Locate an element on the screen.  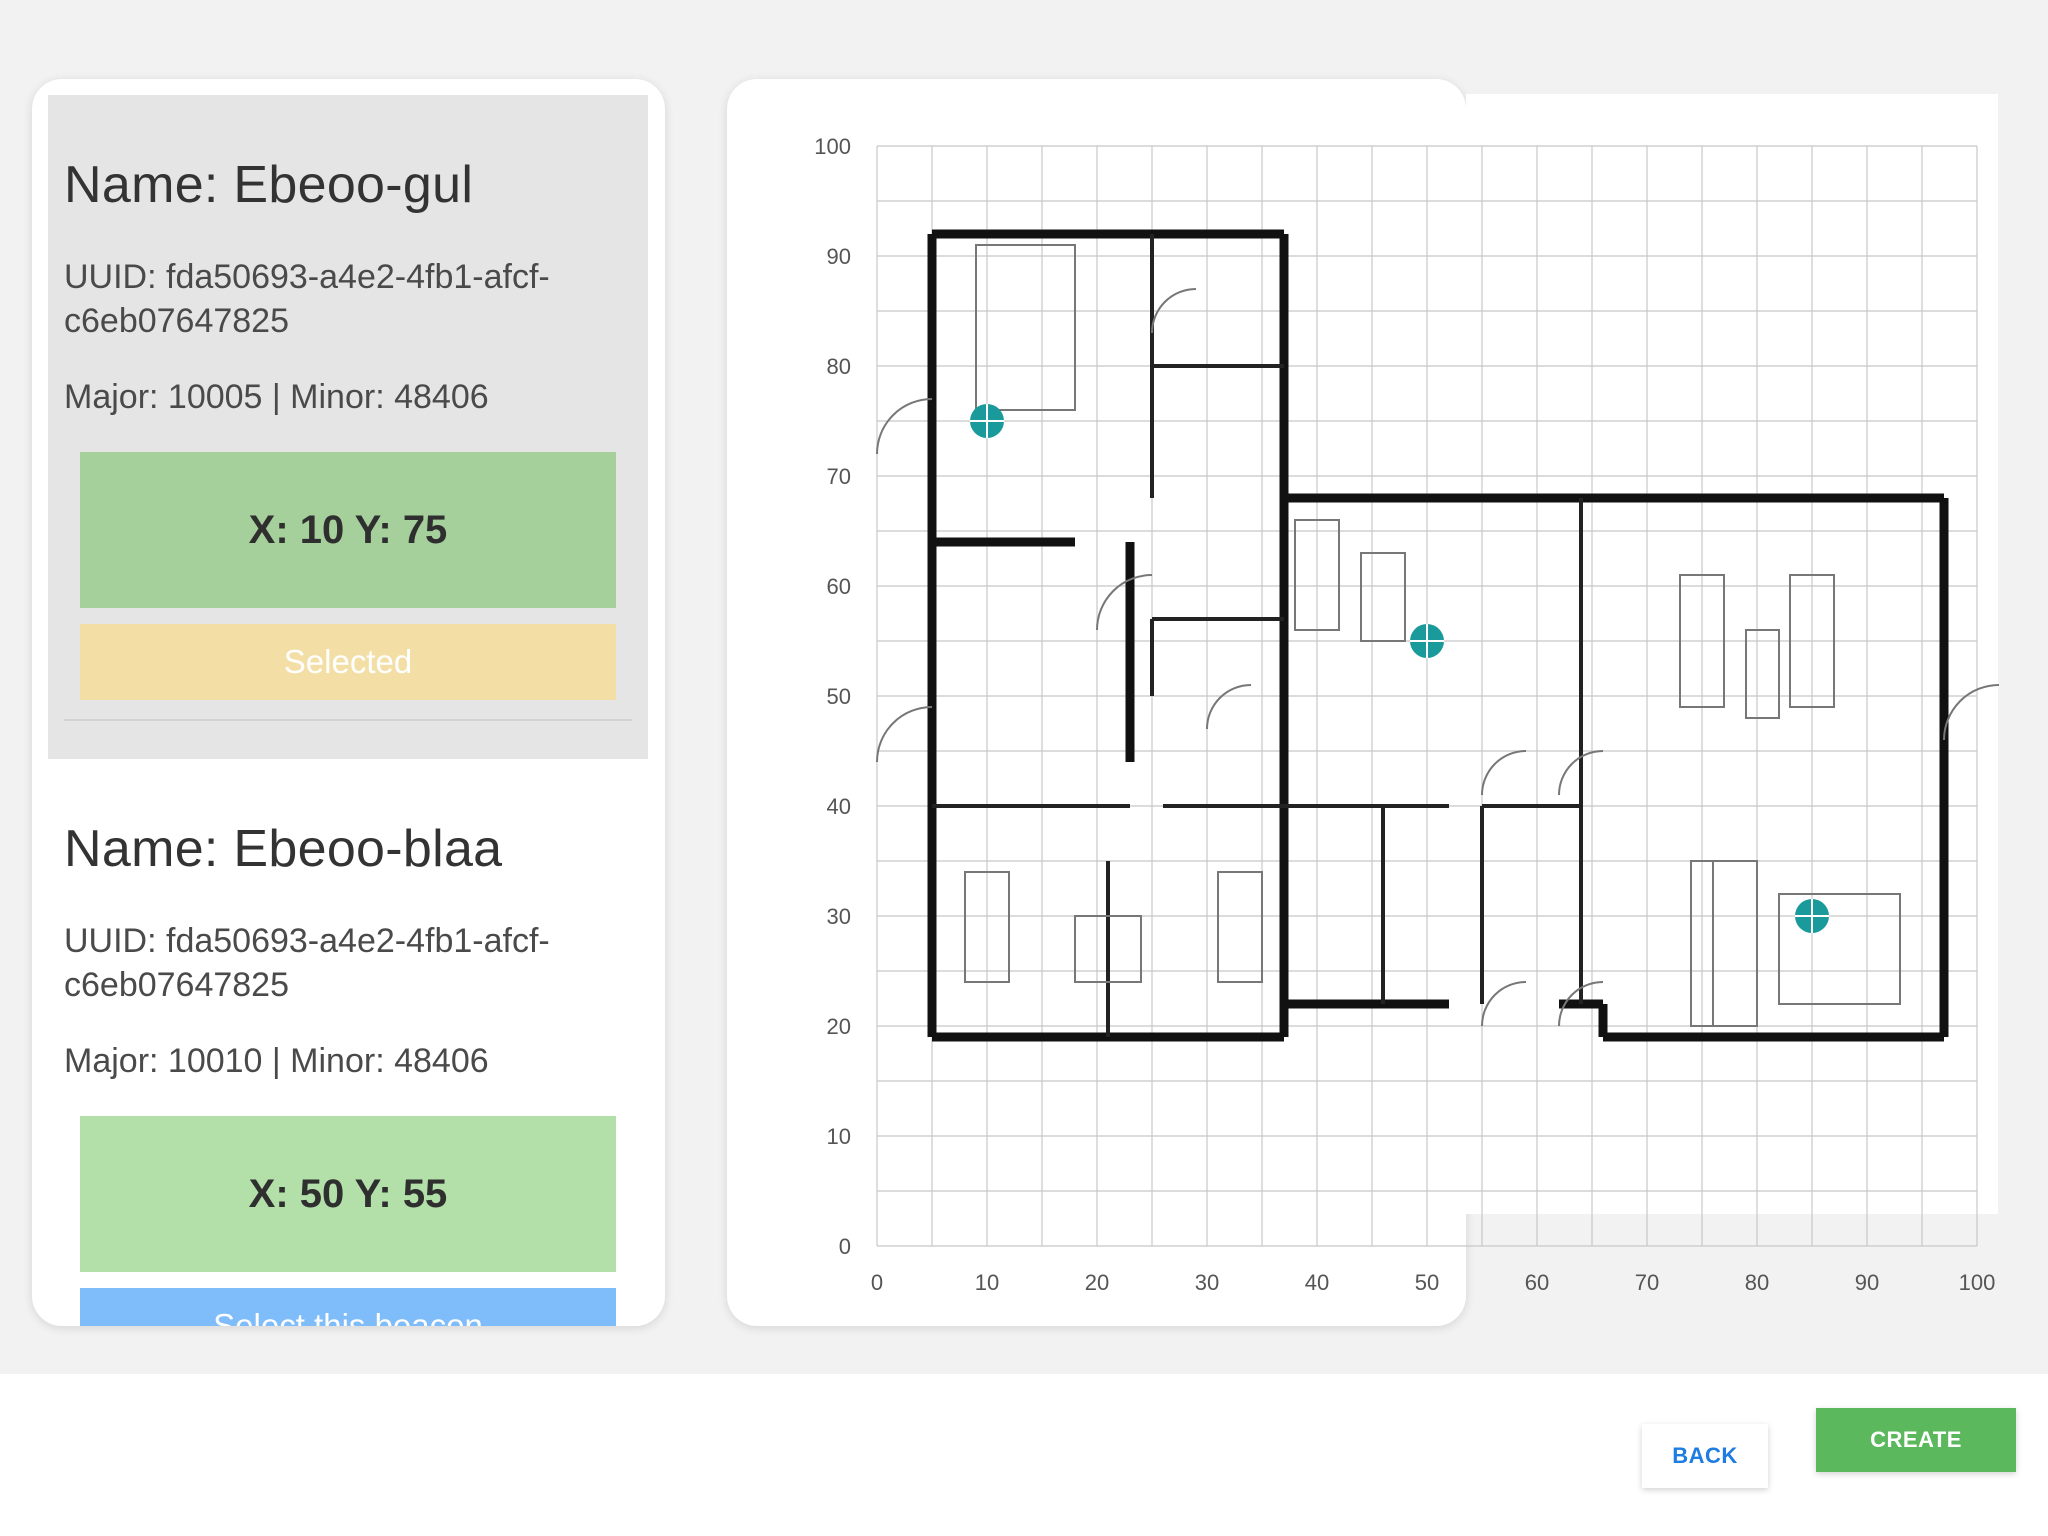
x-tick-label: 40 is located at coordinates (1317, 1282).